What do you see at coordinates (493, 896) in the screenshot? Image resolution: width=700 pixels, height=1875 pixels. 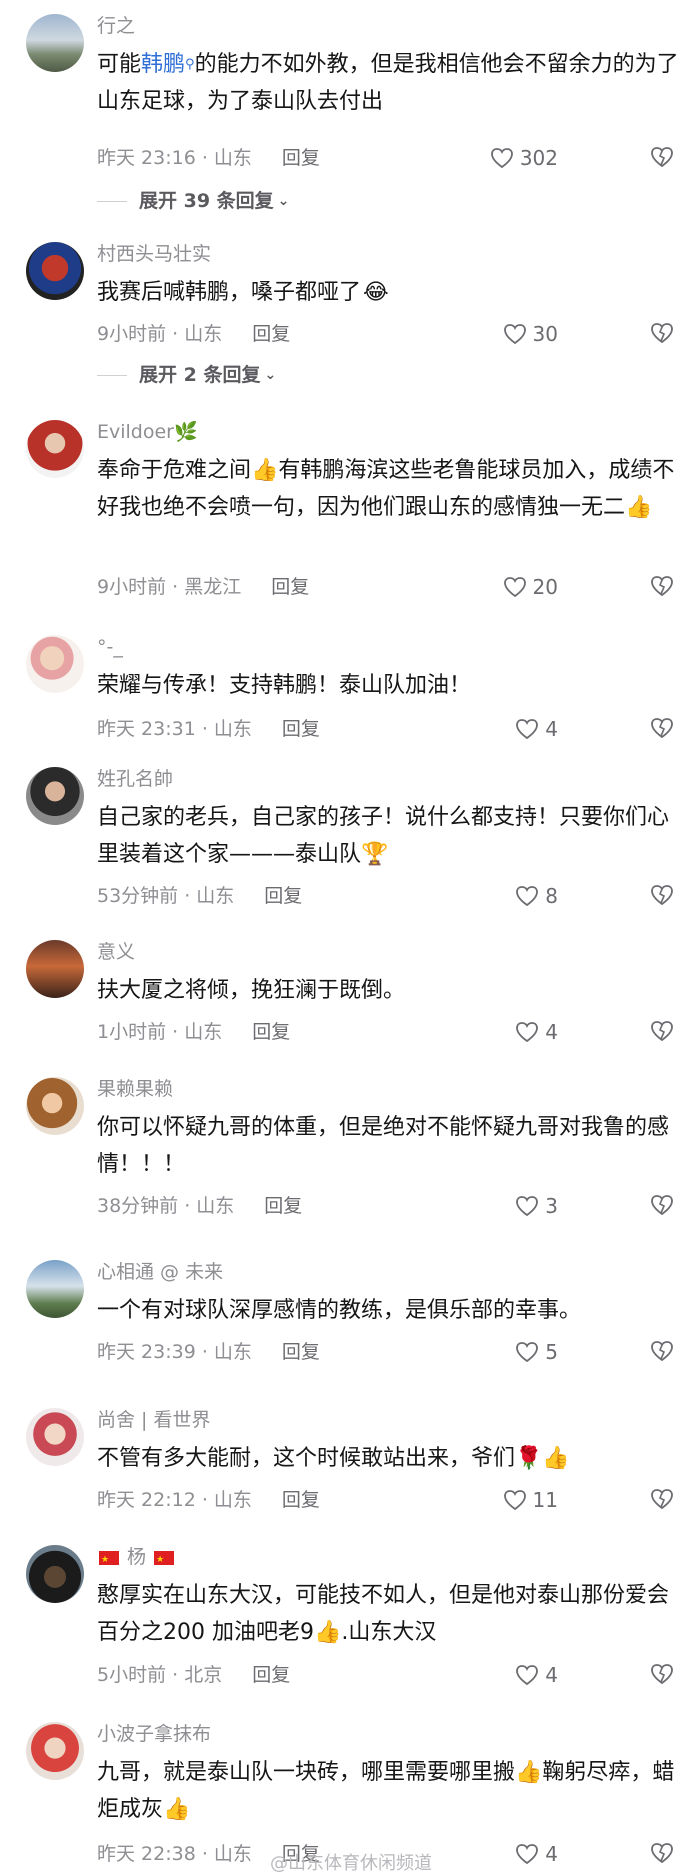 I see `like-button: 8` at bounding box center [493, 896].